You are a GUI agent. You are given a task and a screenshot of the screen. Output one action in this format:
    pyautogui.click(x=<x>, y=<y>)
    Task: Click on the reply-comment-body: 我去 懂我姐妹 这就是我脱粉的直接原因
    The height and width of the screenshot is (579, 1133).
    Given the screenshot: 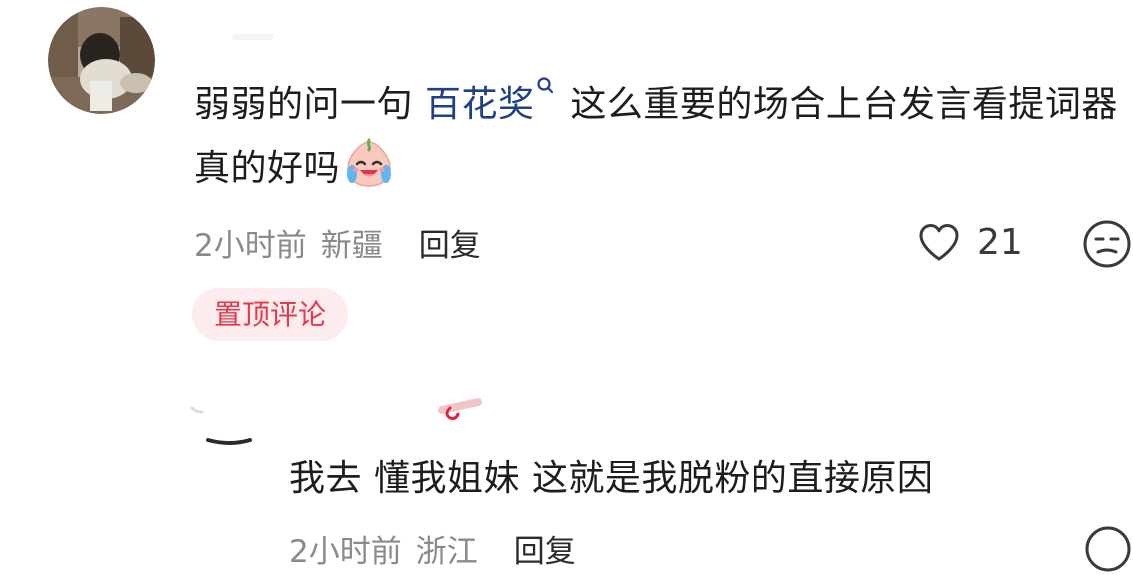 What is the action you would take?
    pyautogui.click(x=611, y=478)
    